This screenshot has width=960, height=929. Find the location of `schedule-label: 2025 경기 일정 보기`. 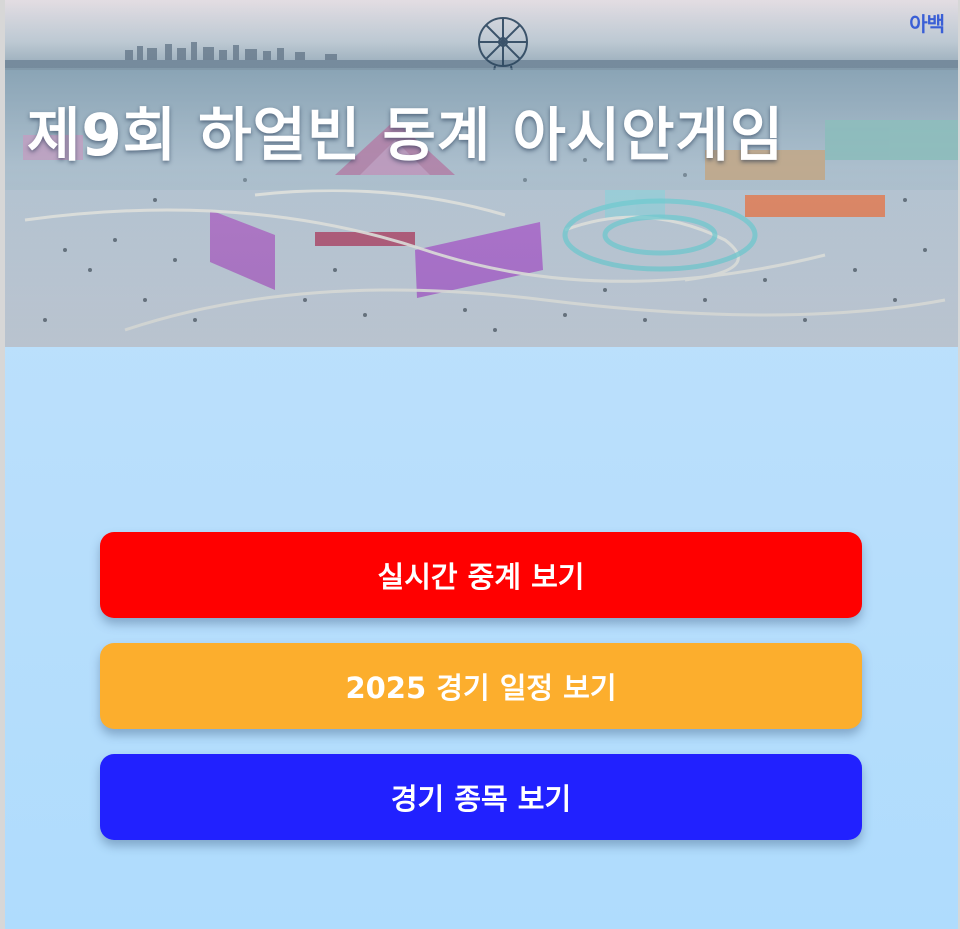

schedule-label: 2025 경기 일정 보기 is located at coordinates (481, 688).